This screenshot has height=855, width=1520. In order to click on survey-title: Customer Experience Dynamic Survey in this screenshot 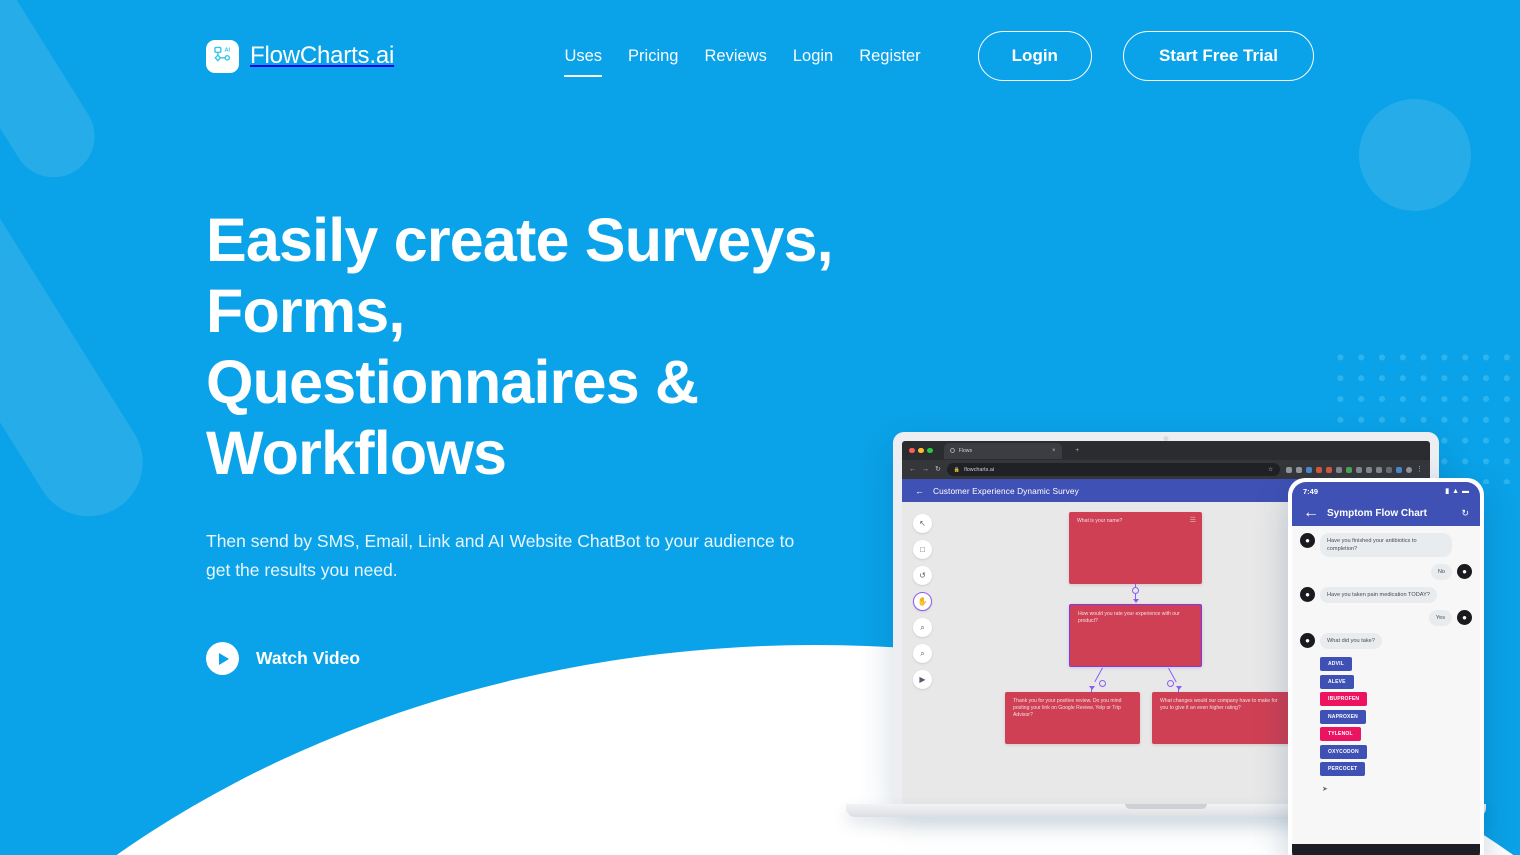, I will do `click(1006, 490)`.